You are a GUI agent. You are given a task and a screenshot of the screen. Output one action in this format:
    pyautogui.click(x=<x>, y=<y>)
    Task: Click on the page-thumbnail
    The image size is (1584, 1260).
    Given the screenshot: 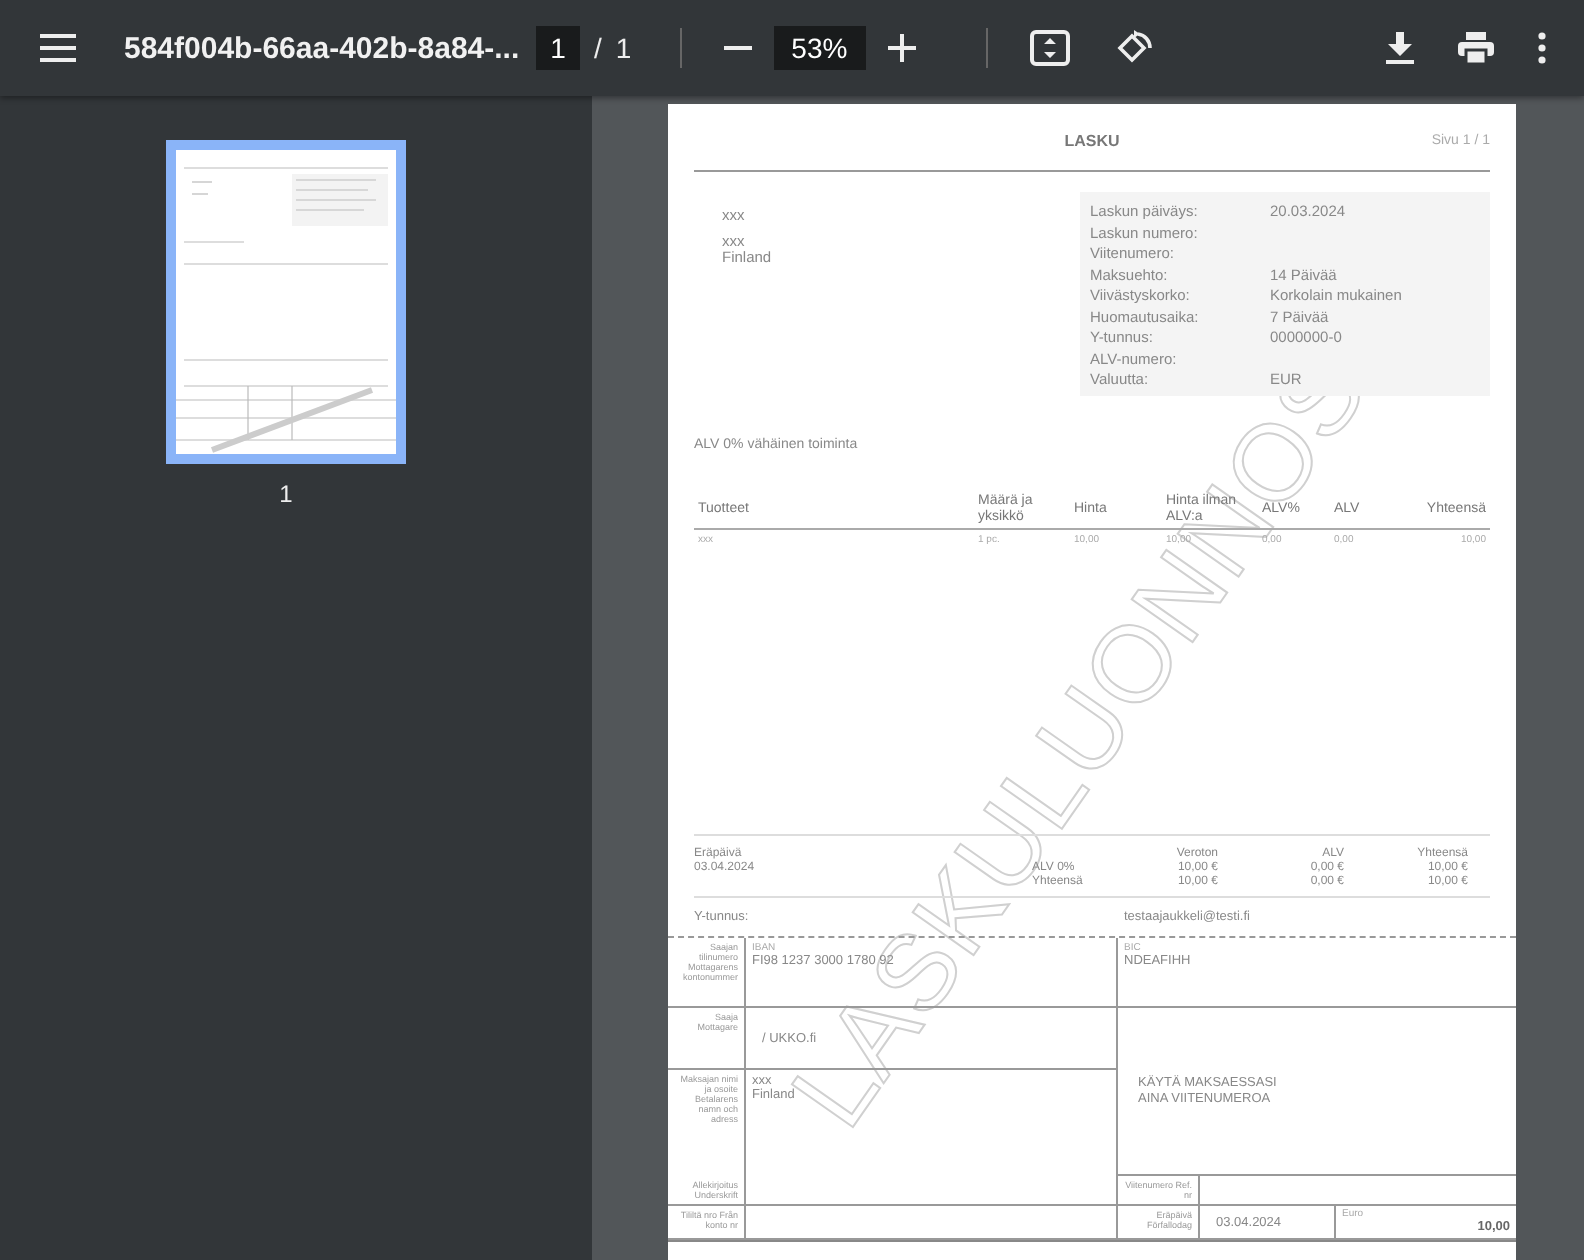 What is the action you would take?
    pyautogui.click(x=286, y=302)
    